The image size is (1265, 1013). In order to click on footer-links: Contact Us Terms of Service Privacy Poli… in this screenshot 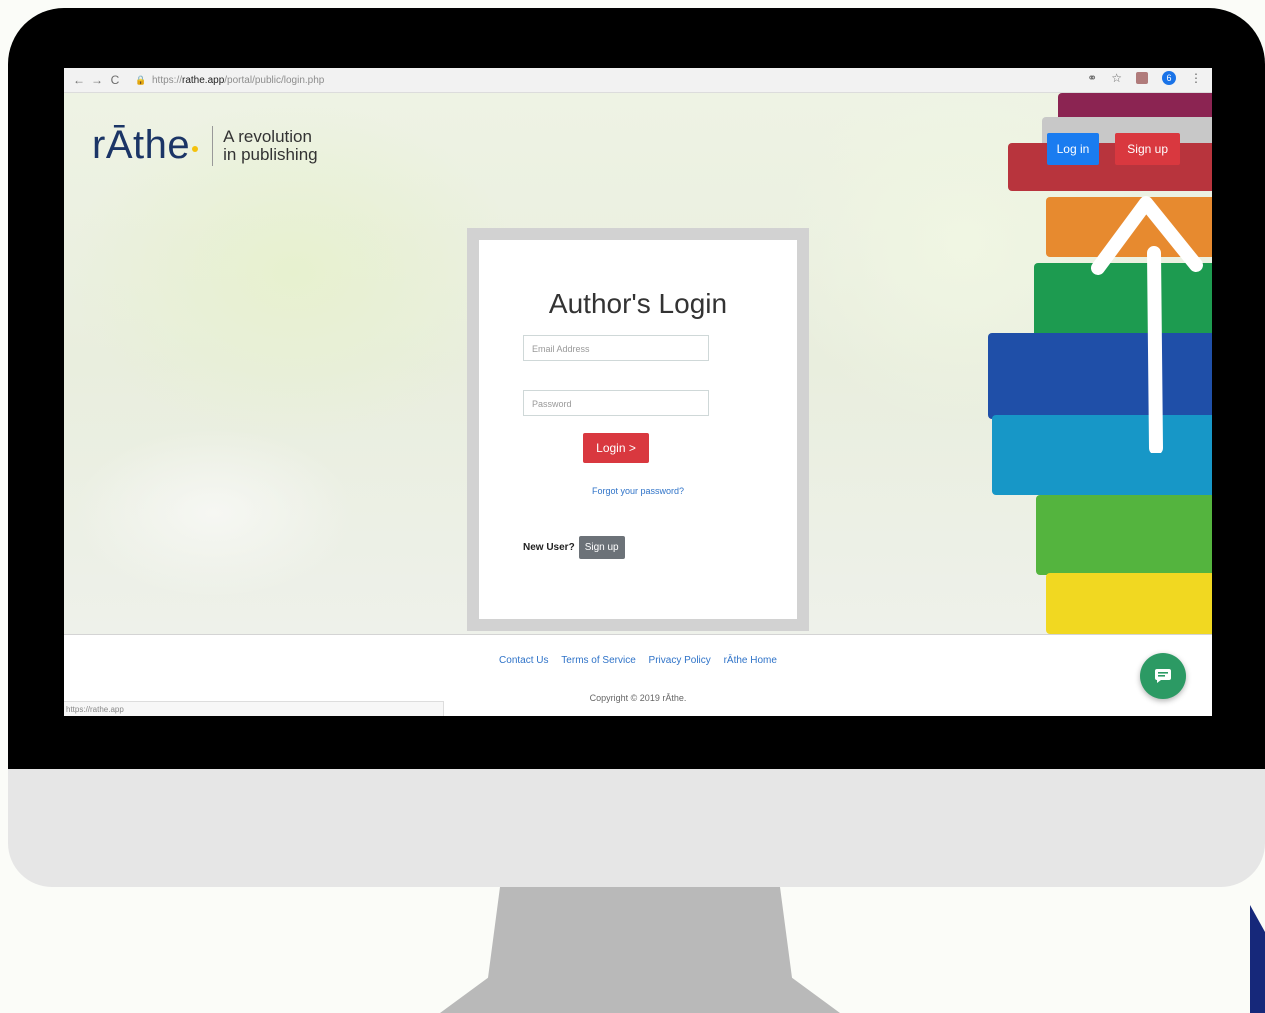, I will do `click(638, 660)`.